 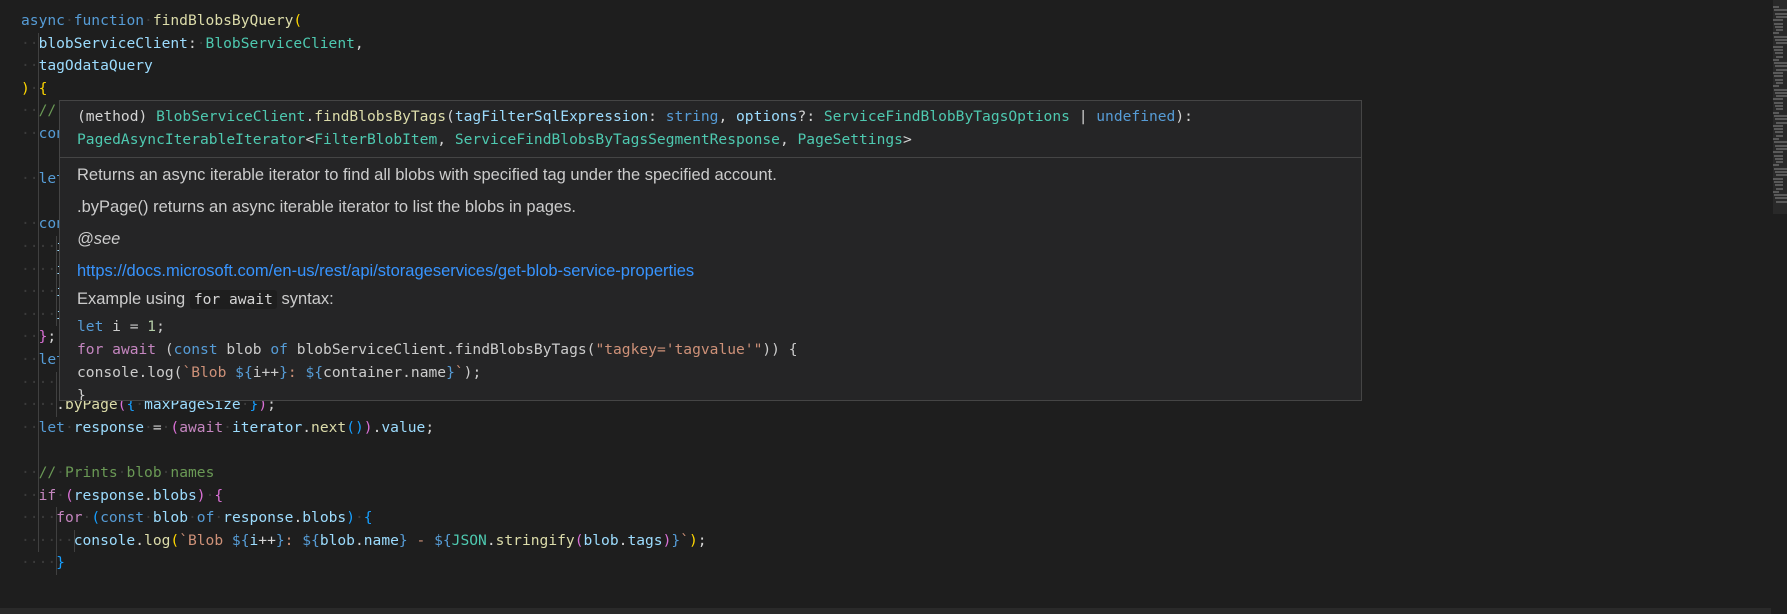 What do you see at coordinates (679, 349) in the screenshot?
I see `example-token: "tagkey='tagvalue'"` at bounding box center [679, 349].